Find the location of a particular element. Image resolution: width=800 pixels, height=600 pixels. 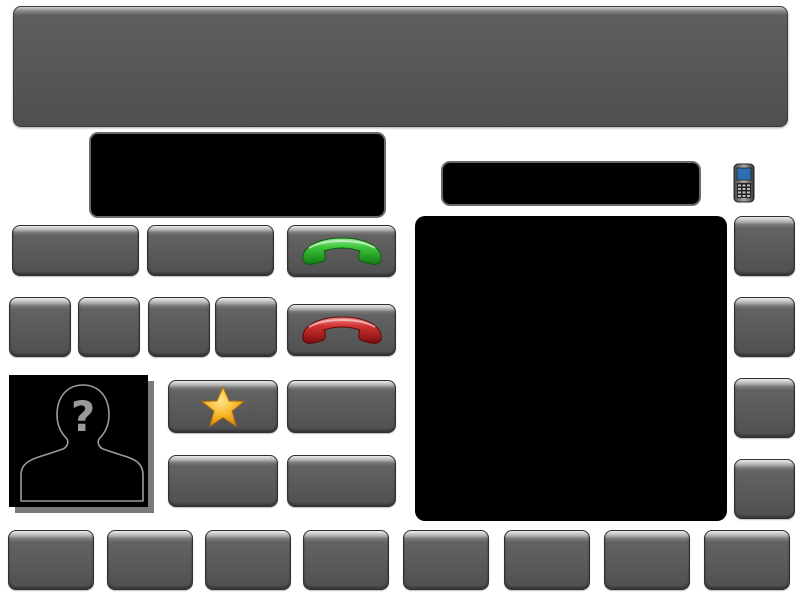

hangup-button is located at coordinates (341, 330).